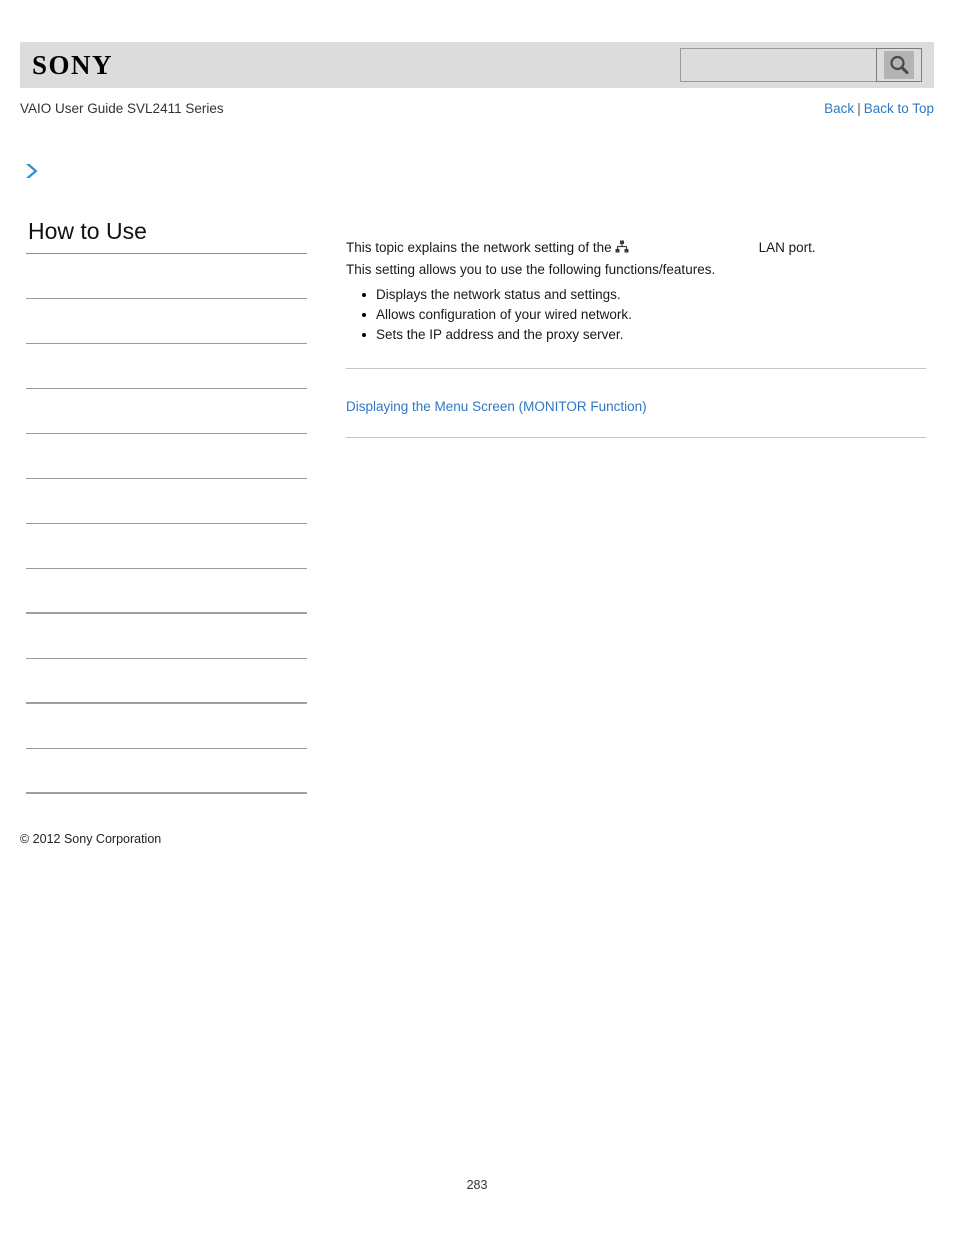 This screenshot has width=954, height=1235. I want to click on sony-logo: SONY, so click(73, 65).